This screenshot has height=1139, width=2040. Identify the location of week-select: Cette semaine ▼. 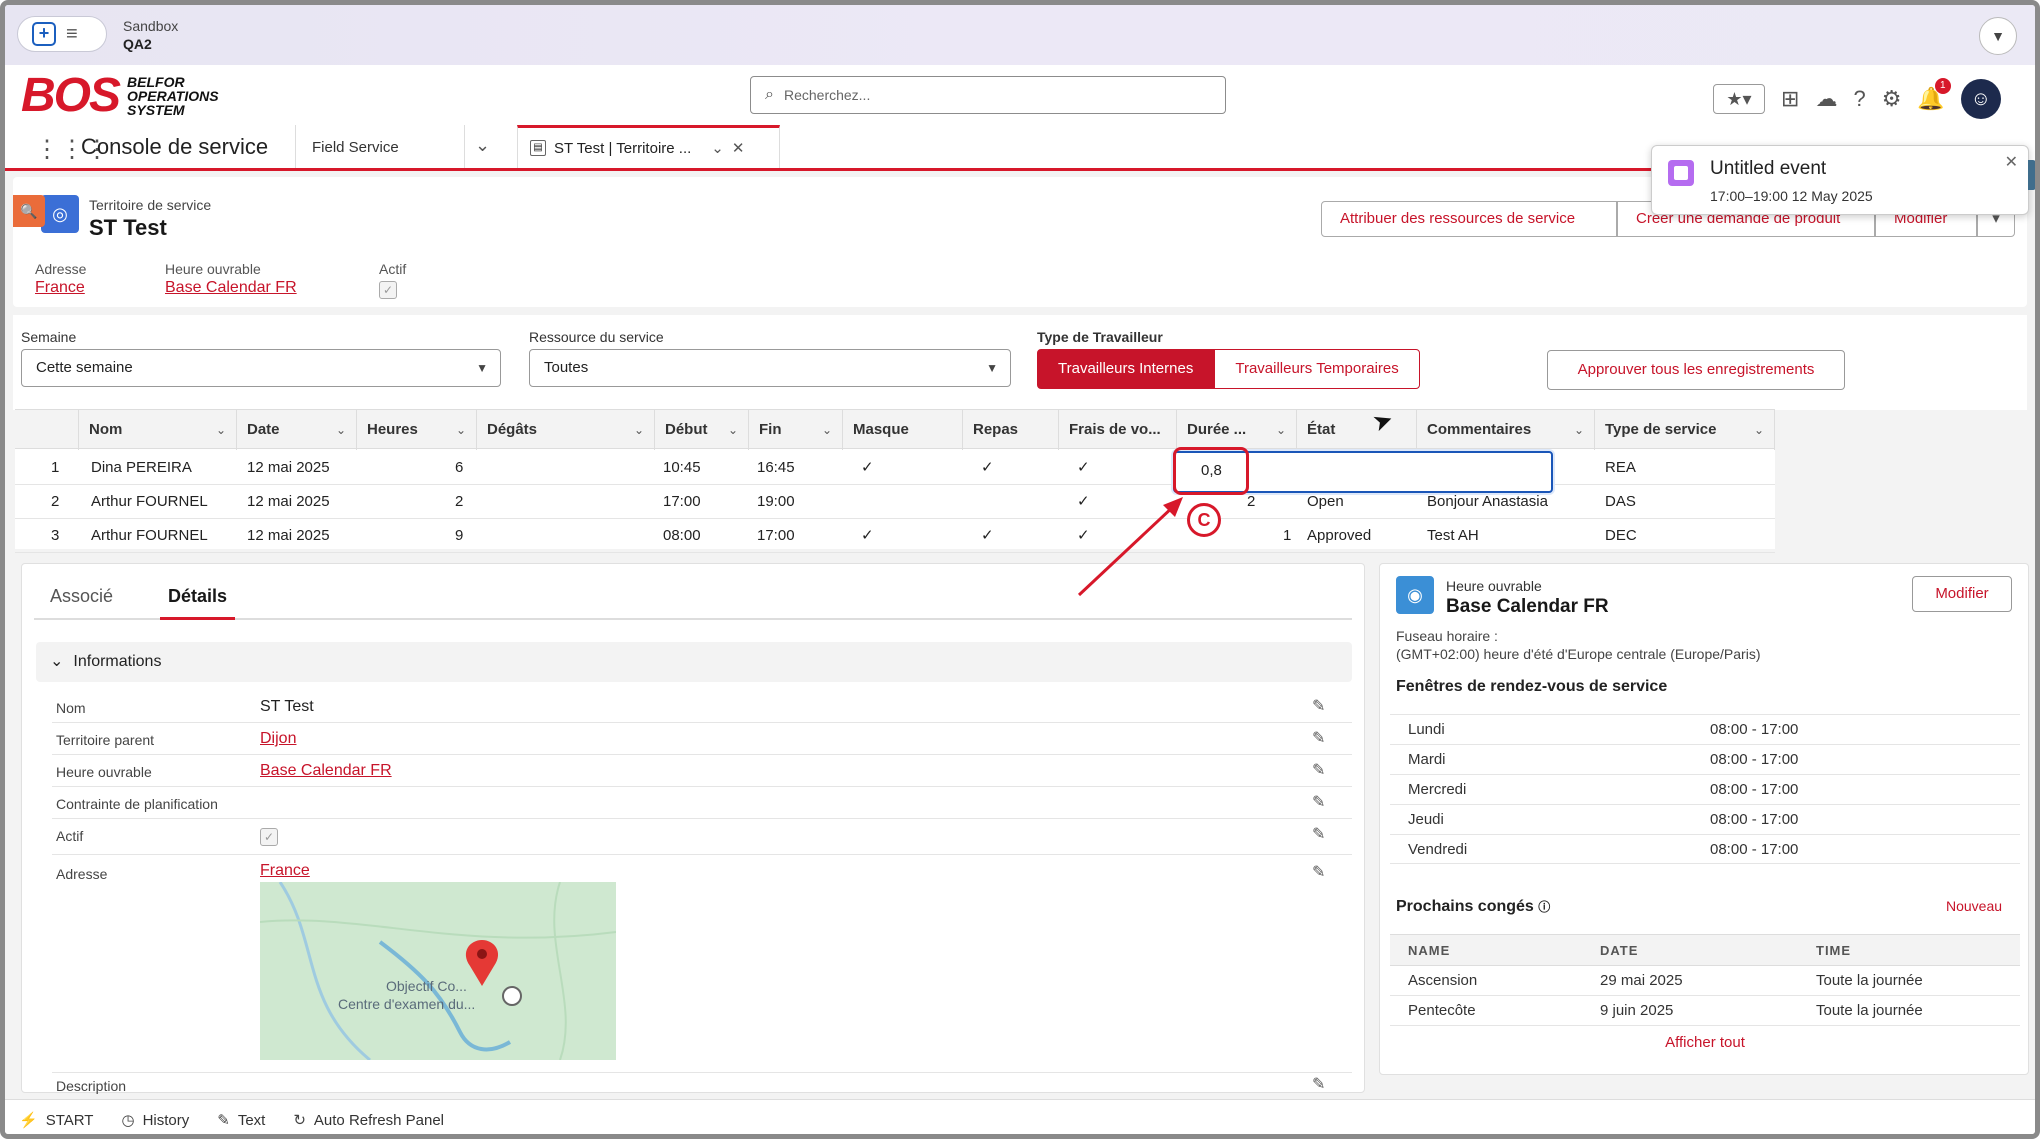
(261, 368).